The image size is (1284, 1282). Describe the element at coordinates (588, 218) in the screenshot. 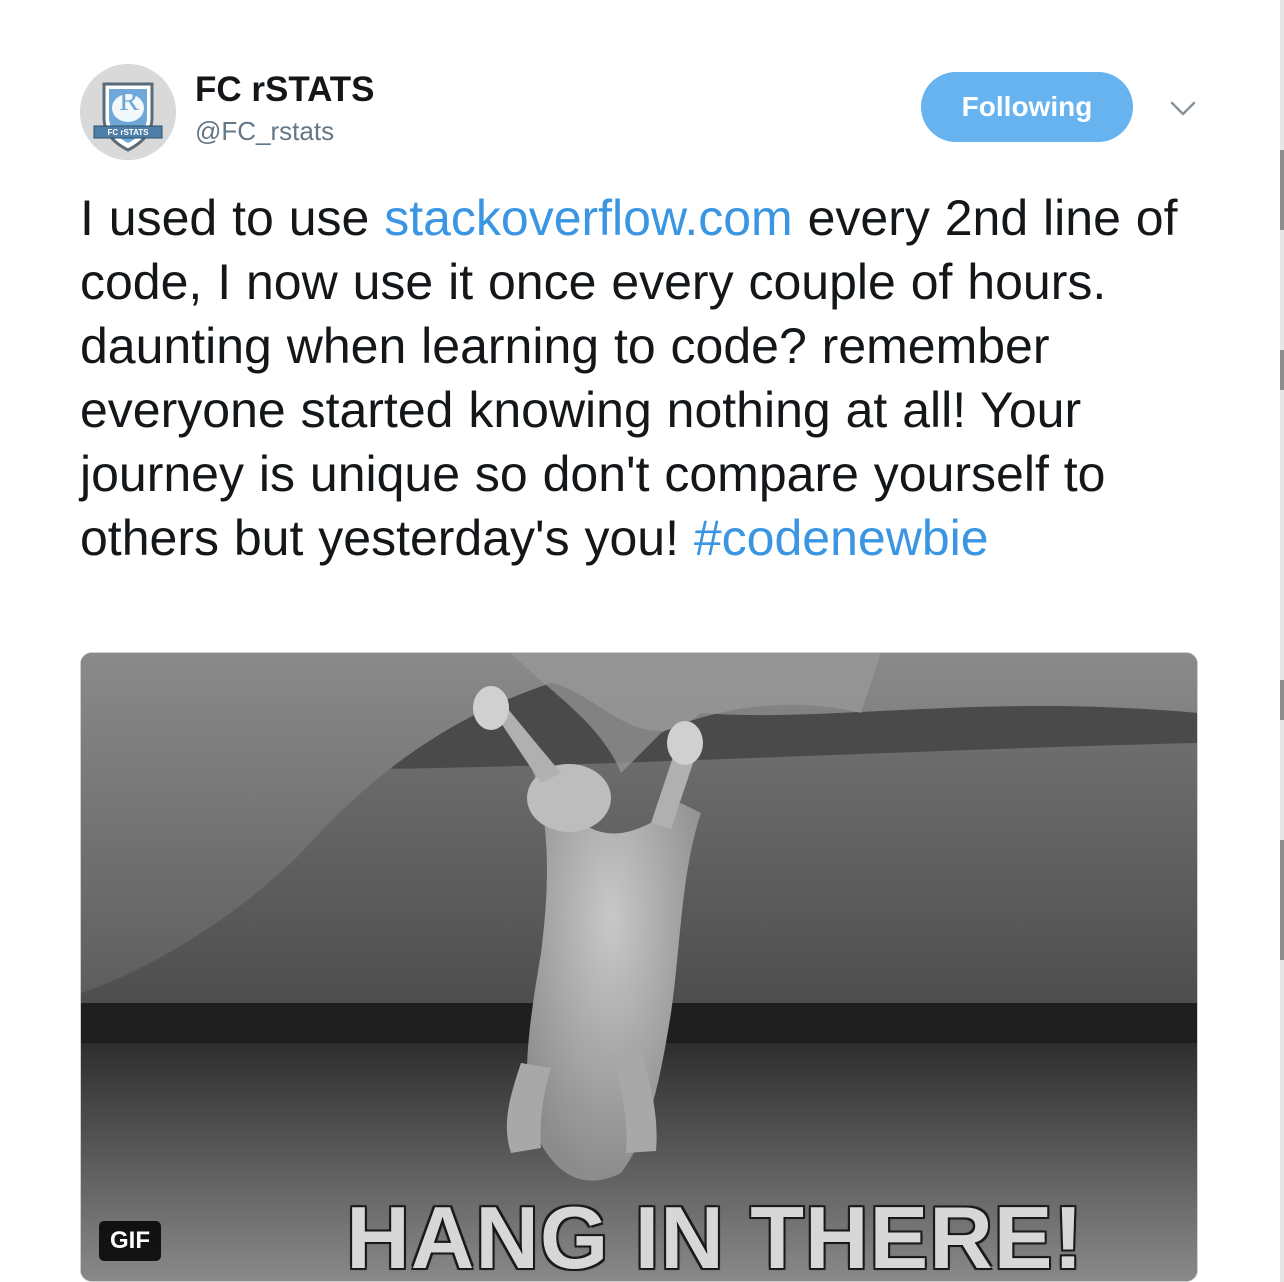

I see `stackoverflow-link: stackoverflow.com` at that location.